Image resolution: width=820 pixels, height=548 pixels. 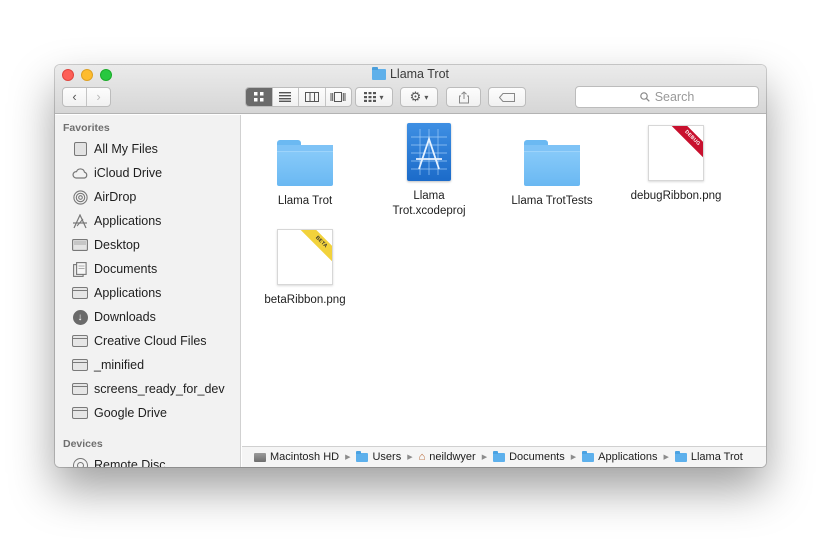 I want to click on sidebar-header-favorites: Favorites, so click(x=86, y=128).